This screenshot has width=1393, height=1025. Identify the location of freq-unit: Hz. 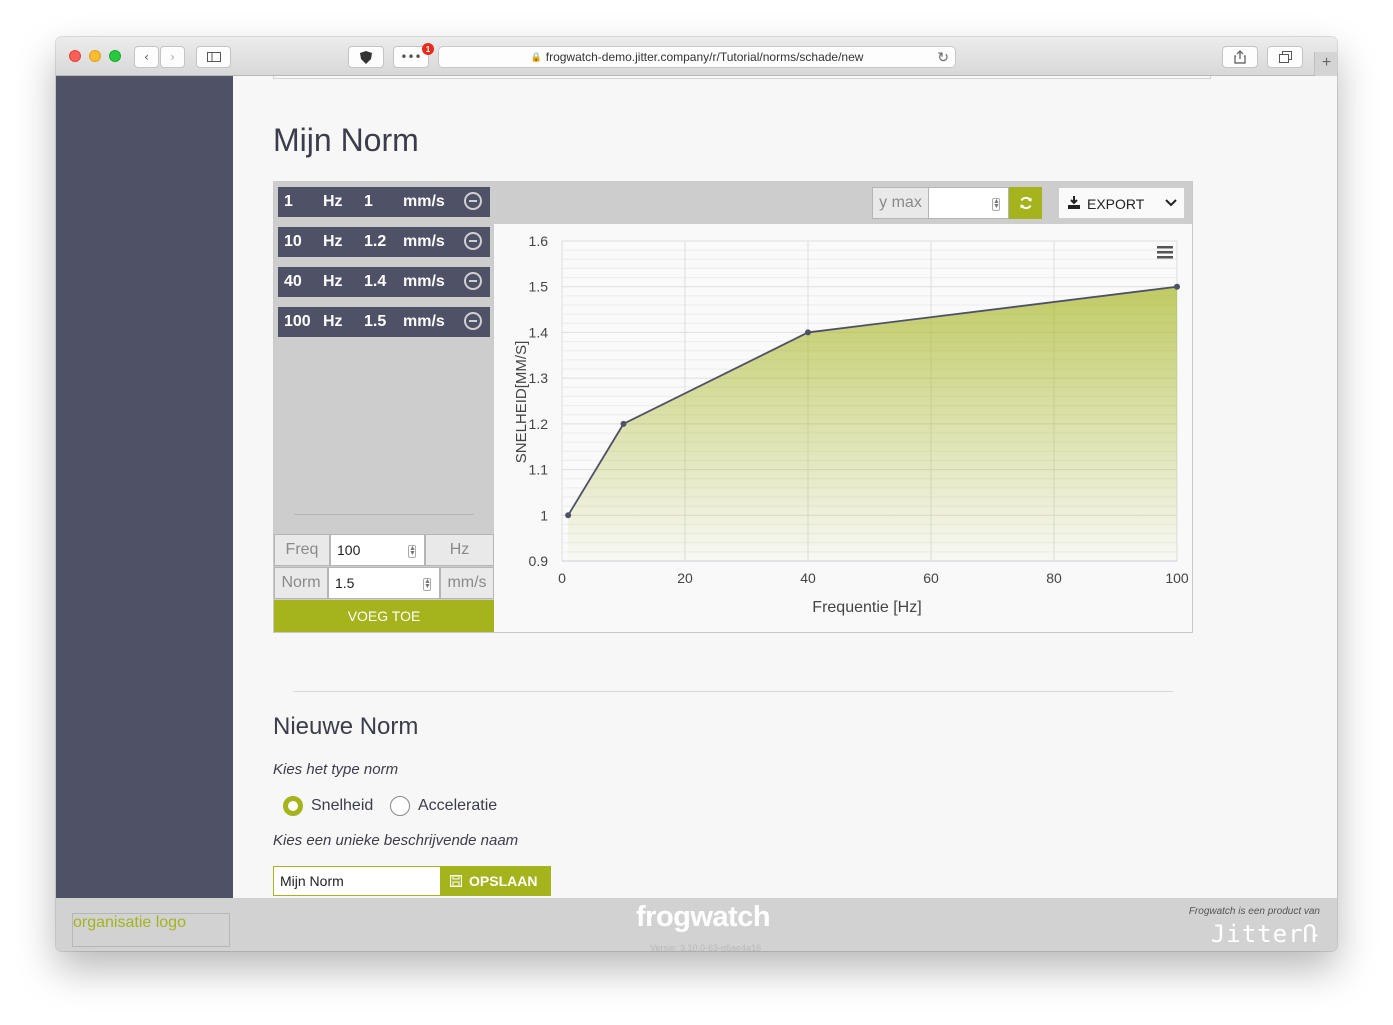
(459, 550).